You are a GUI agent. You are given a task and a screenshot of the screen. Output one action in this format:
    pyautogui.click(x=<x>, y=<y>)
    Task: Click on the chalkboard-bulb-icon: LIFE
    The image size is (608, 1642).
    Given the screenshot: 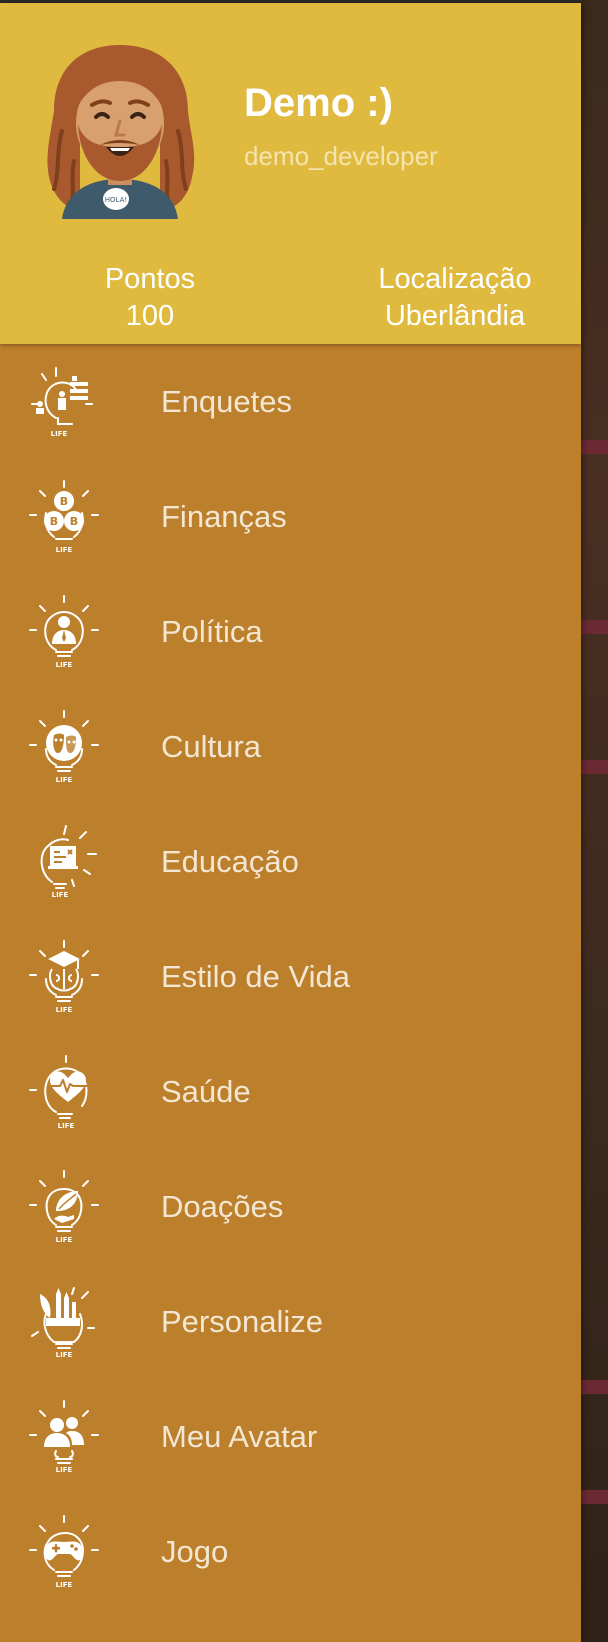 What is the action you would take?
    pyautogui.click(x=68, y=861)
    